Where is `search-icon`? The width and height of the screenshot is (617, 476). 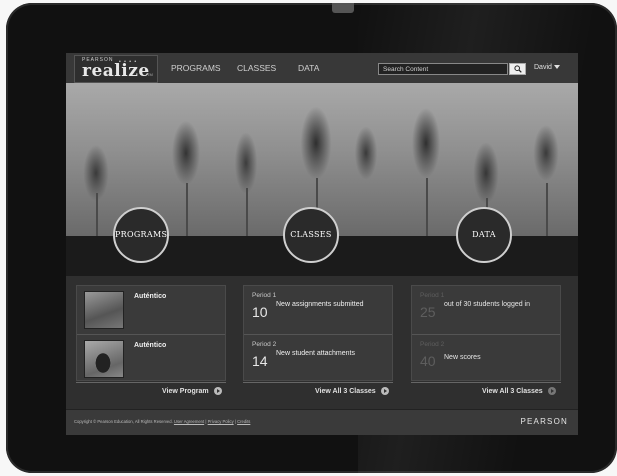 search-icon is located at coordinates (518, 69).